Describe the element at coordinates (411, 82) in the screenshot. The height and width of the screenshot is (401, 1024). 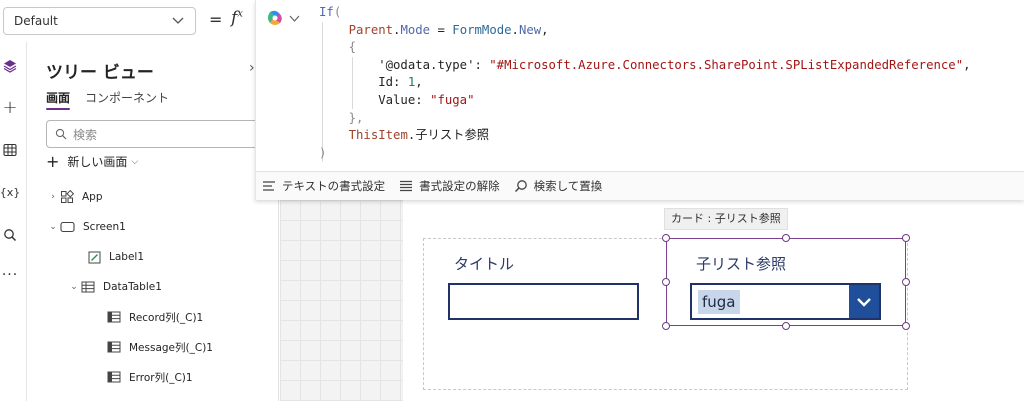
I see `code-token: 1` at that location.